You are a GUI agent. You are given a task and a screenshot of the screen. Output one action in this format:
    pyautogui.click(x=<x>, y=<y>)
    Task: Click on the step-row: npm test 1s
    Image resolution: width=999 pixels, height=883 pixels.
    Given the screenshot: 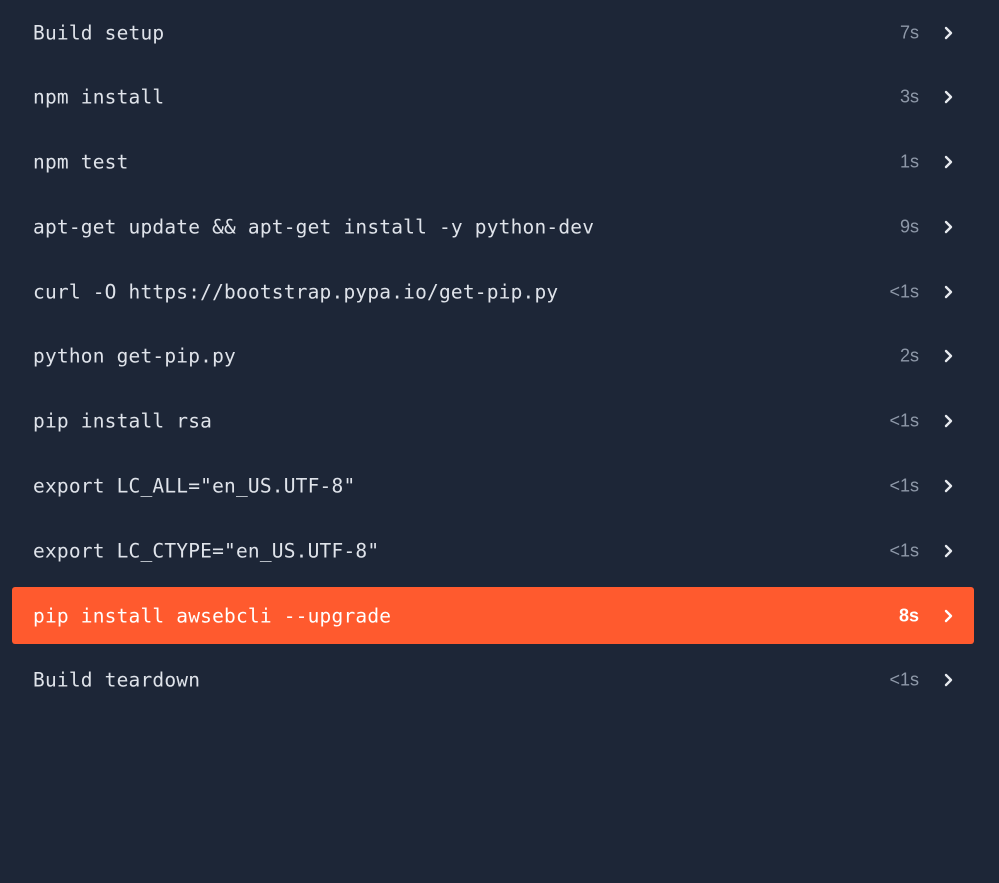 What is the action you would take?
    pyautogui.click(x=493, y=162)
    